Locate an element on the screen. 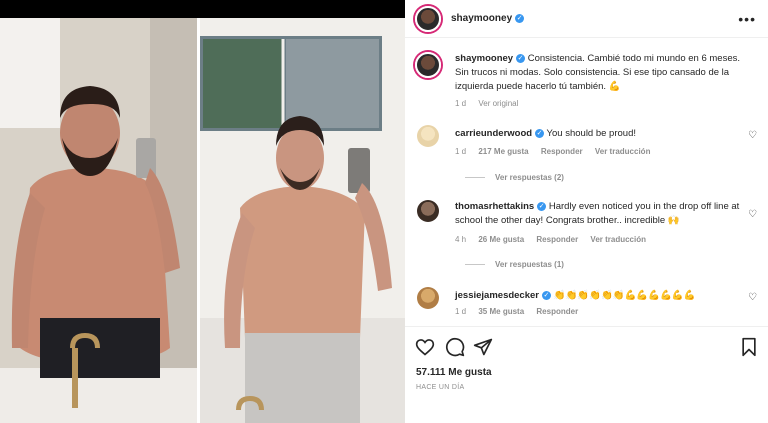  comment-text: jessiejamesdecker ✓ 👏👏👏👏👏👏💪💪💪💪💪💪 is located at coordinates (600, 296).